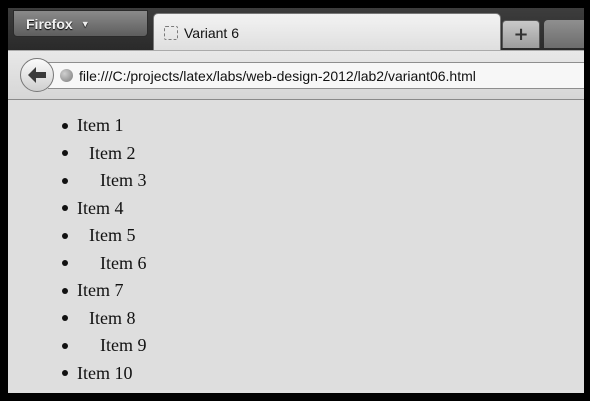 This screenshot has width=590, height=401. I want to click on tab-strip: Firefox ▼ Variant 6 +, so click(296, 29).